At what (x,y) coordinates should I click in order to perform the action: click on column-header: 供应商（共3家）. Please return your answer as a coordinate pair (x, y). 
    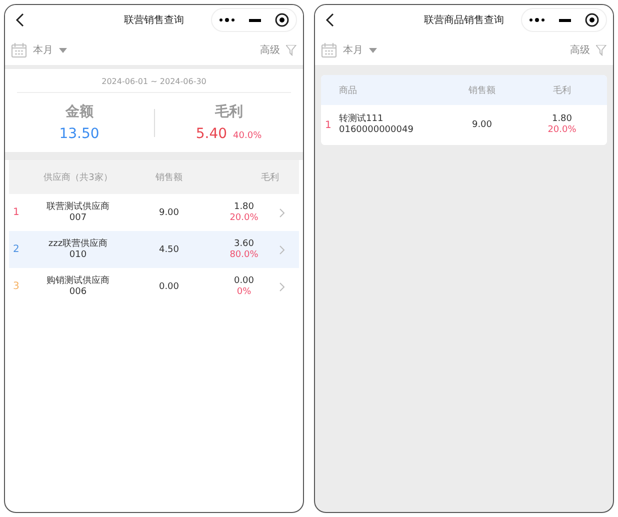
    Looking at the image, I should click on (78, 178).